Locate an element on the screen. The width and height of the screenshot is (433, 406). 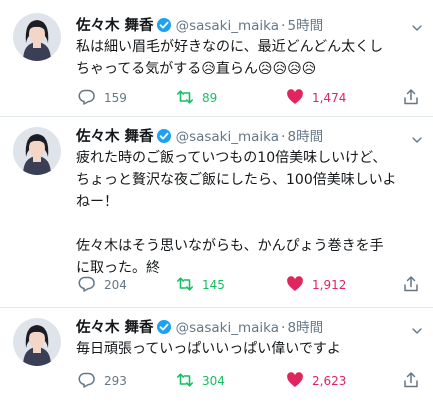
retweet-count: 145 is located at coordinates (213, 285).